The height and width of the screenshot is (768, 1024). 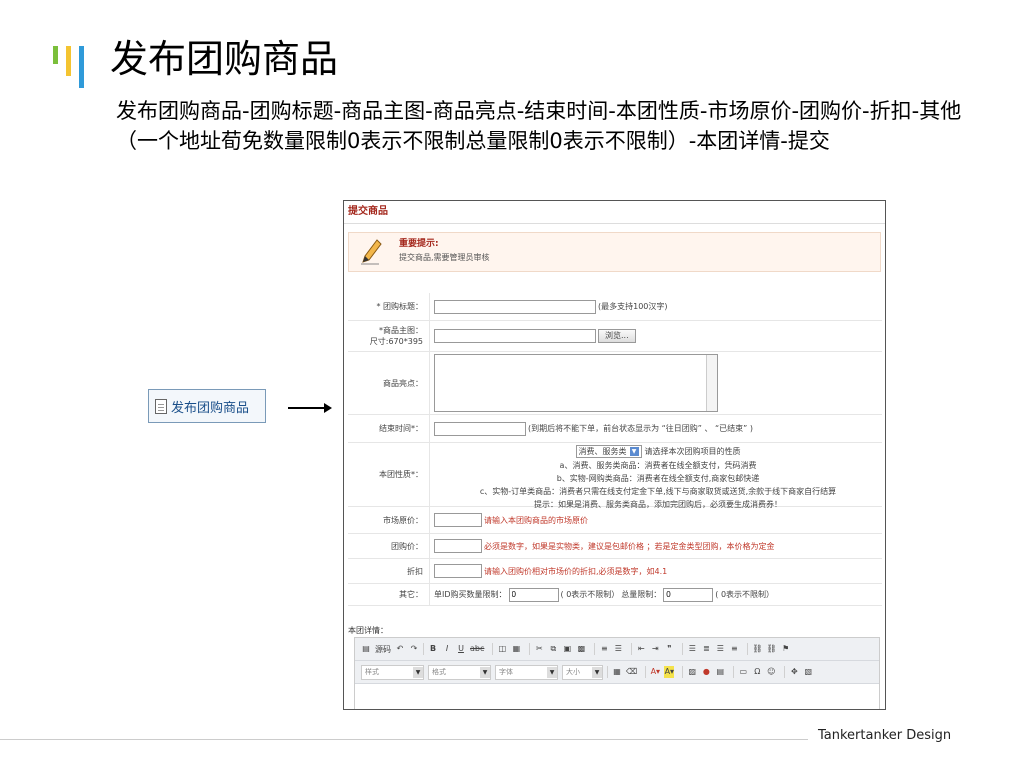 I want to click on row-market-price: 市场原价： 请输入本团购商品的市场原价, so click(x=615, y=520).